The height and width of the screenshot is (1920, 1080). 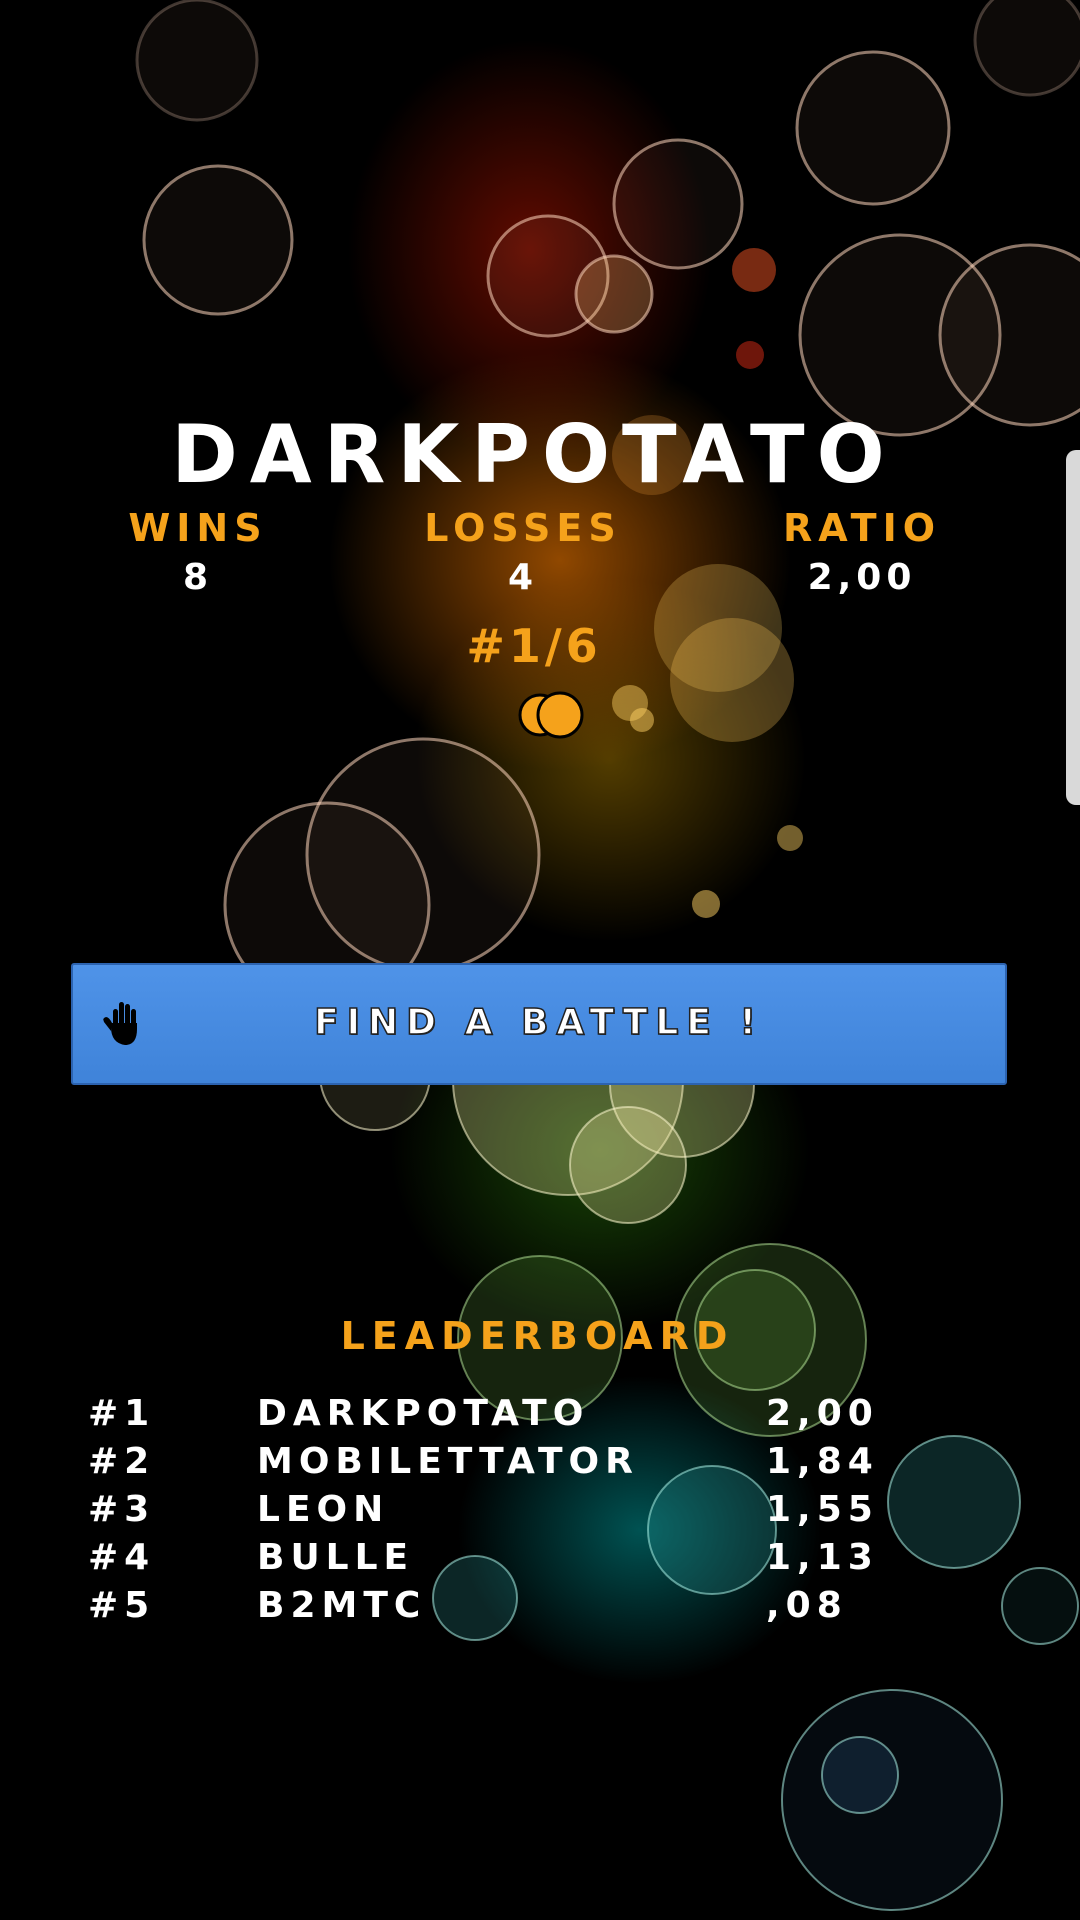 I want to click on wins-value: 8, so click(x=198, y=577).